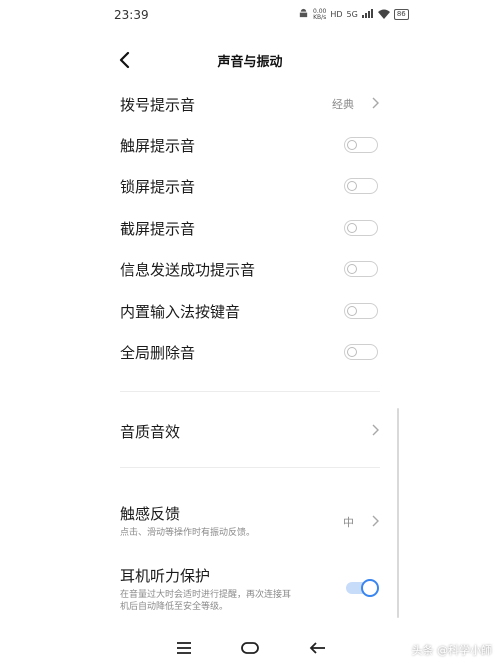  What do you see at coordinates (361, 269) in the screenshot?
I see `message-sent-sound-toggle` at bounding box center [361, 269].